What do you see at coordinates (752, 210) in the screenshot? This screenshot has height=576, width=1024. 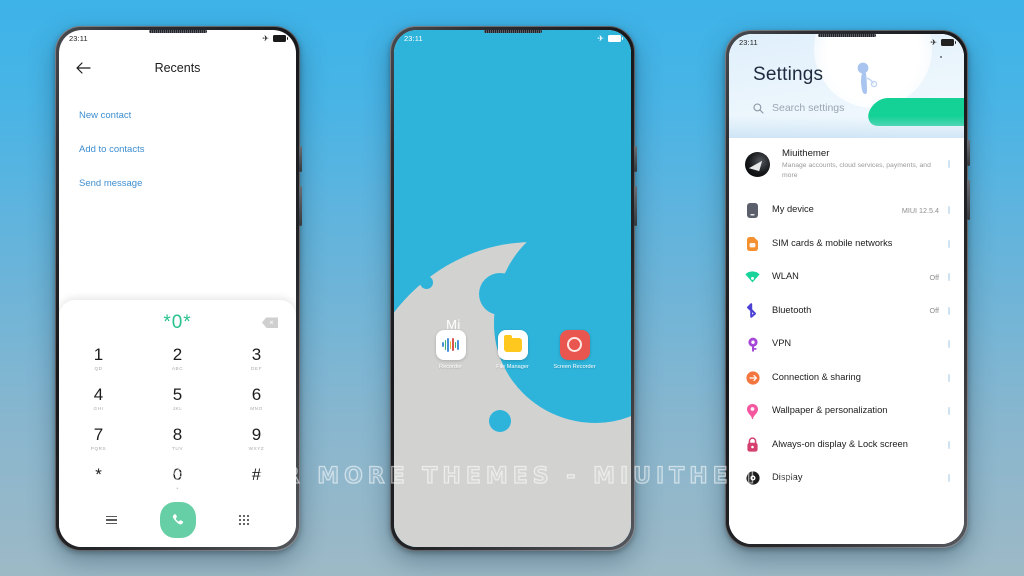 I see `device-icon` at bounding box center [752, 210].